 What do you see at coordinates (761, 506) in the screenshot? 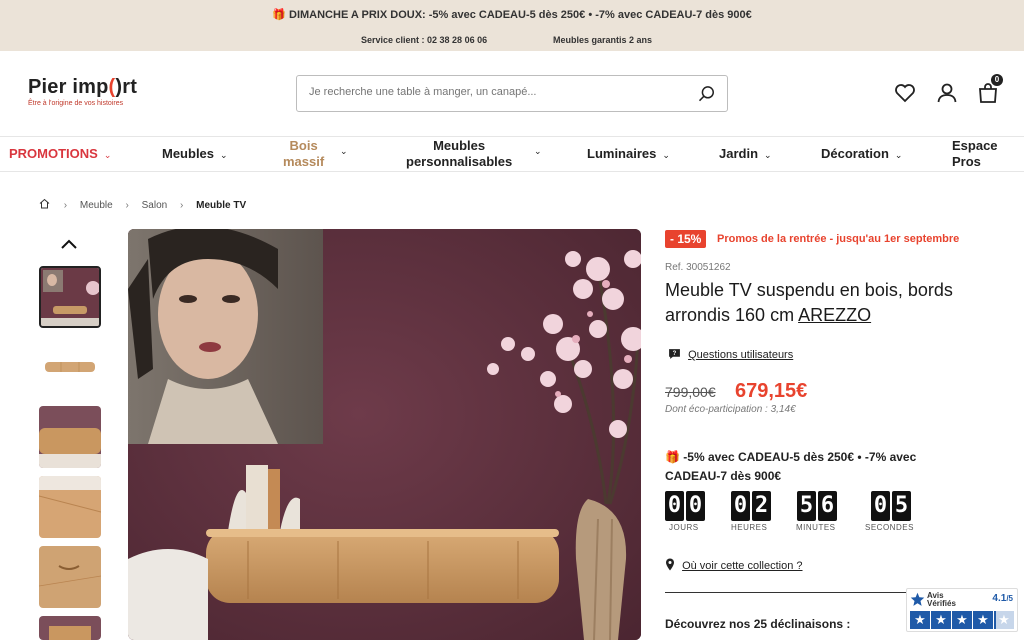
I see `countdown-digit: 2` at bounding box center [761, 506].